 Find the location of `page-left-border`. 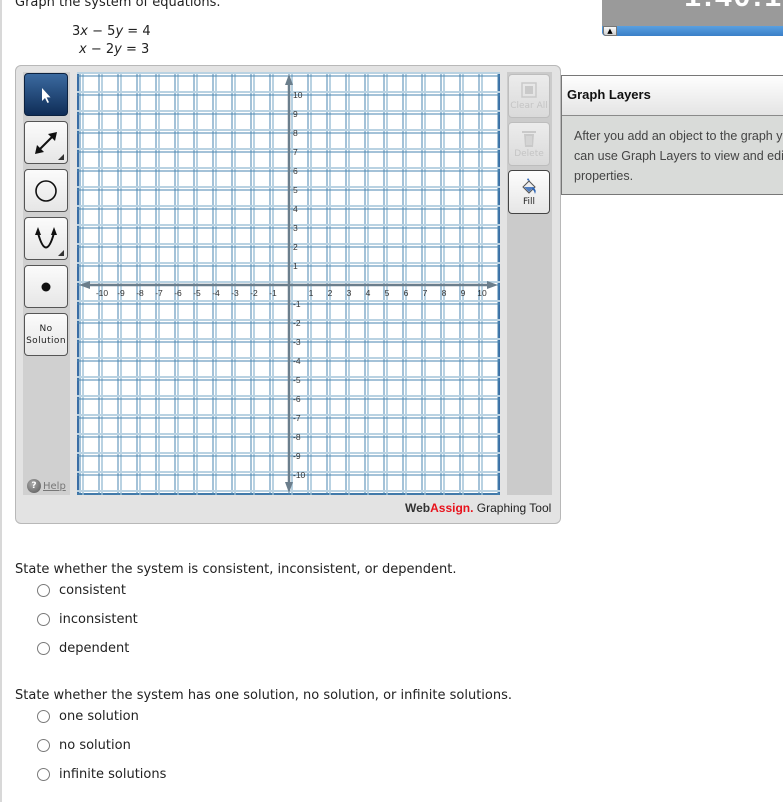

page-left-border is located at coordinates (1, 401).